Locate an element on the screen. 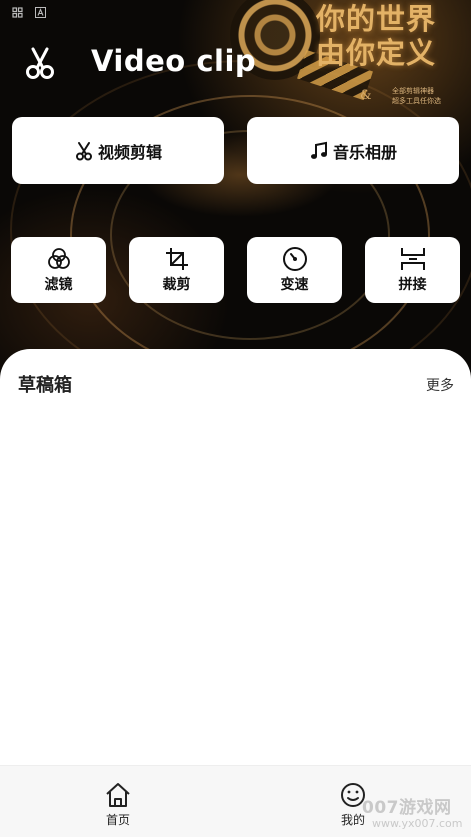 Image resolution: width=471 pixels, height=837 pixels. watermark-url: www.yx007.com is located at coordinates (417, 823).